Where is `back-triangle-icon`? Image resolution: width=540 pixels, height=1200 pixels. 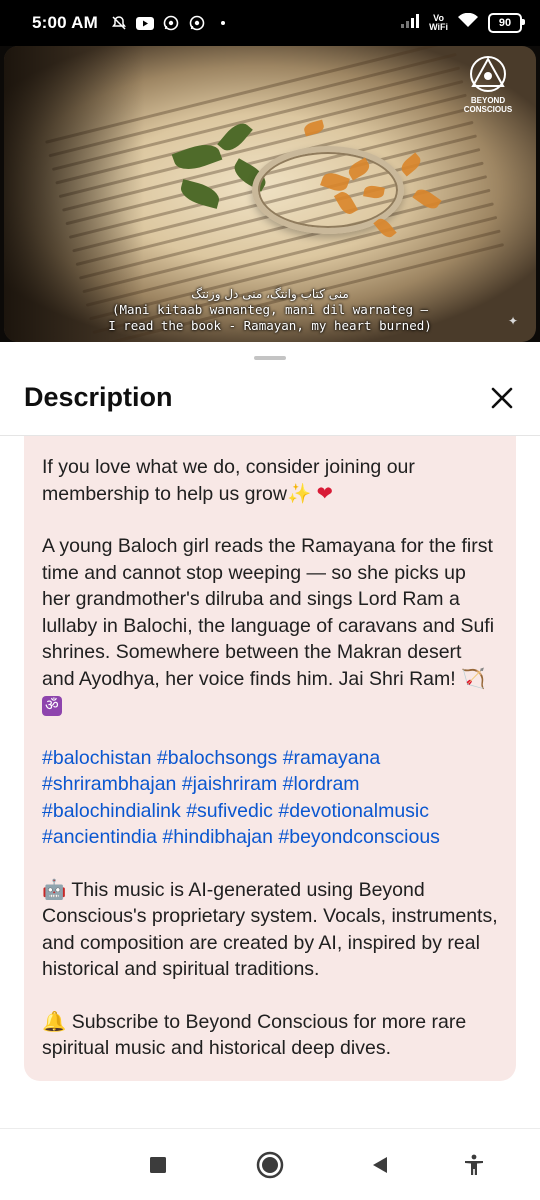 back-triangle-icon is located at coordinates (380, 1165).